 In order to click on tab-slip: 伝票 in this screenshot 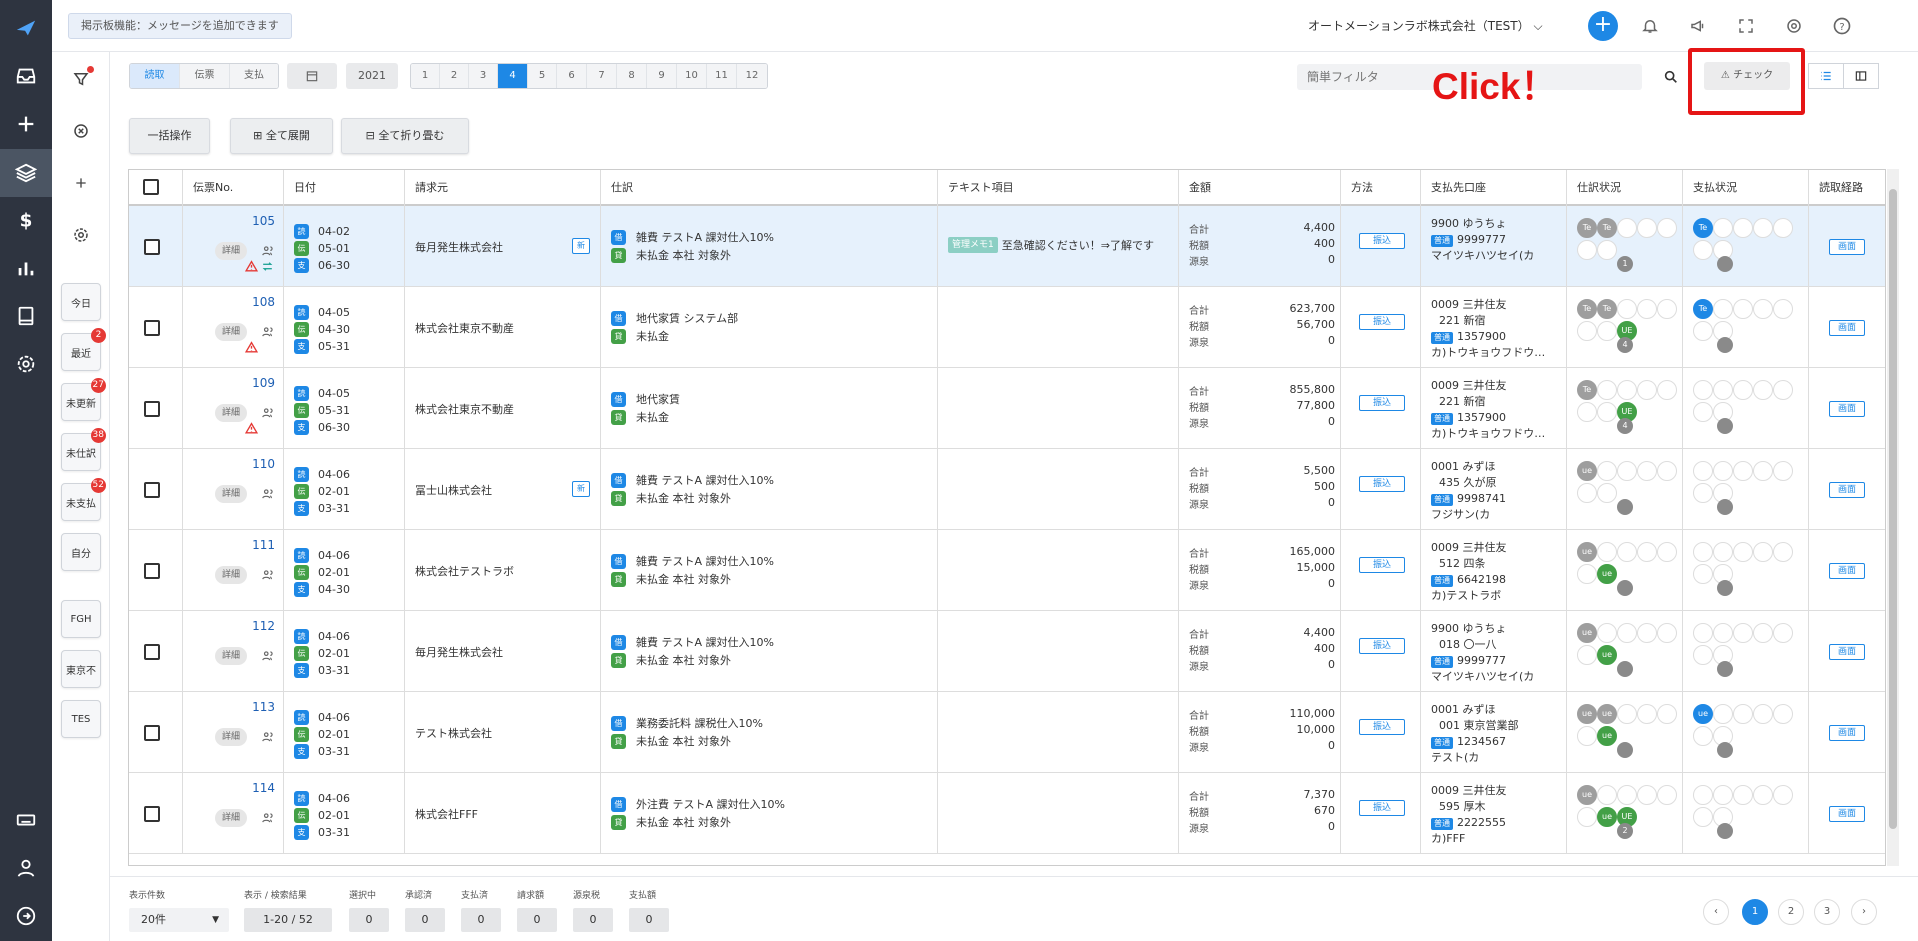, I will do `click(205, 76)`.